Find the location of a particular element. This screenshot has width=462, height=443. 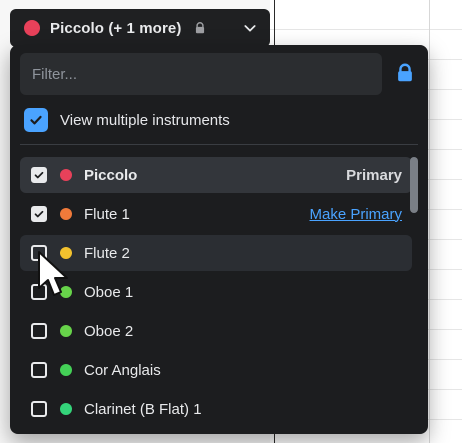

view-multiple-instruments: View multiple instruments is located at coordinates (127, 120).